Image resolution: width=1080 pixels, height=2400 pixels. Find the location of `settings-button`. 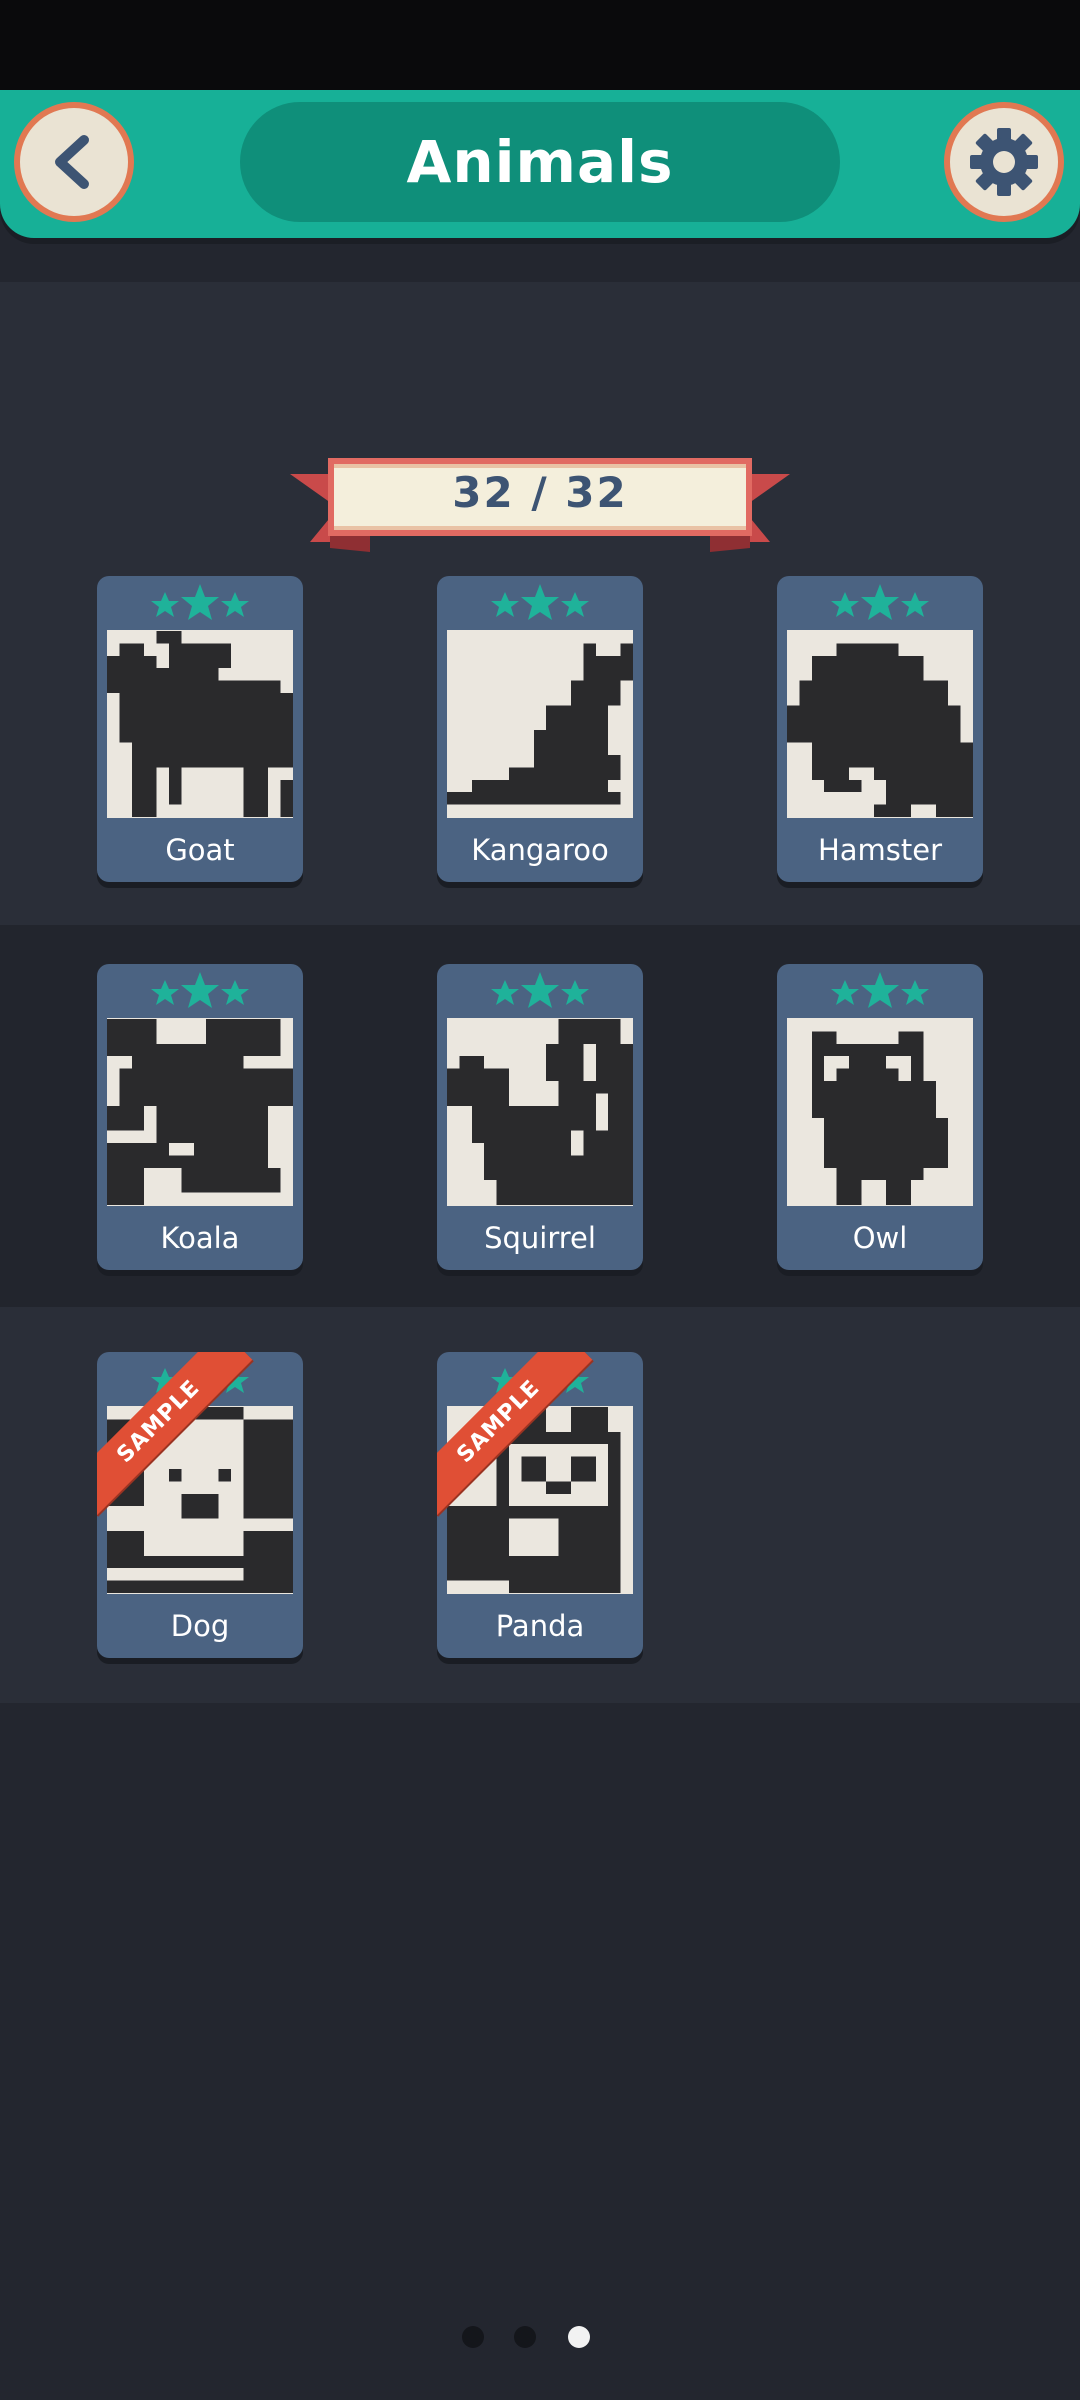

settings-button is located at coordinates (1004, 162).